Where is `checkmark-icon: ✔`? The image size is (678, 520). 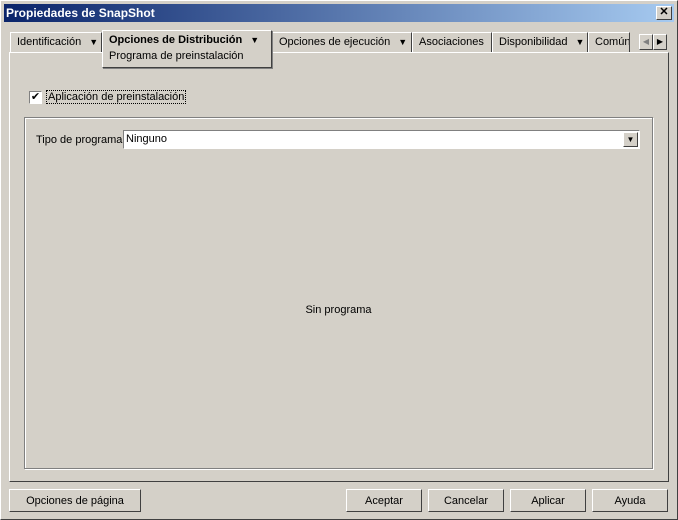
checkmark-icon: ✔ is located at coordinates (35, 97).